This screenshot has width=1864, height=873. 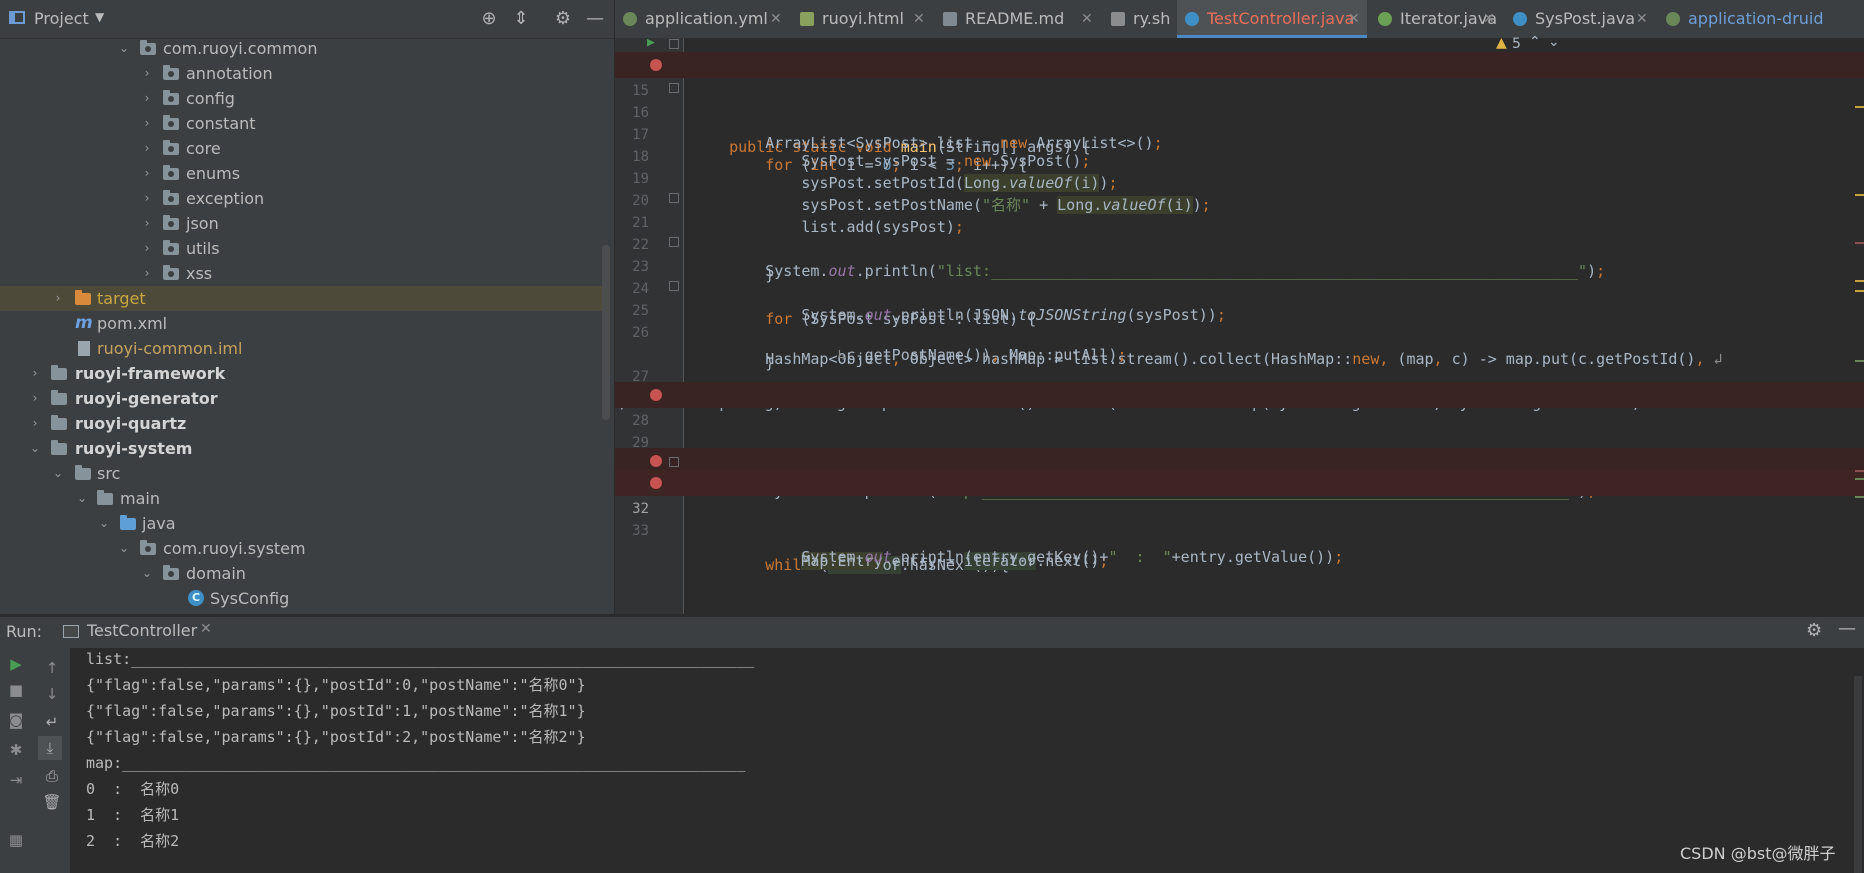 What do you see at coordinates (303, 398) in the screenshot?
I see `tree-item-ruoyi-generator: › ruoyi-generator` at bounding box center [303, 398].